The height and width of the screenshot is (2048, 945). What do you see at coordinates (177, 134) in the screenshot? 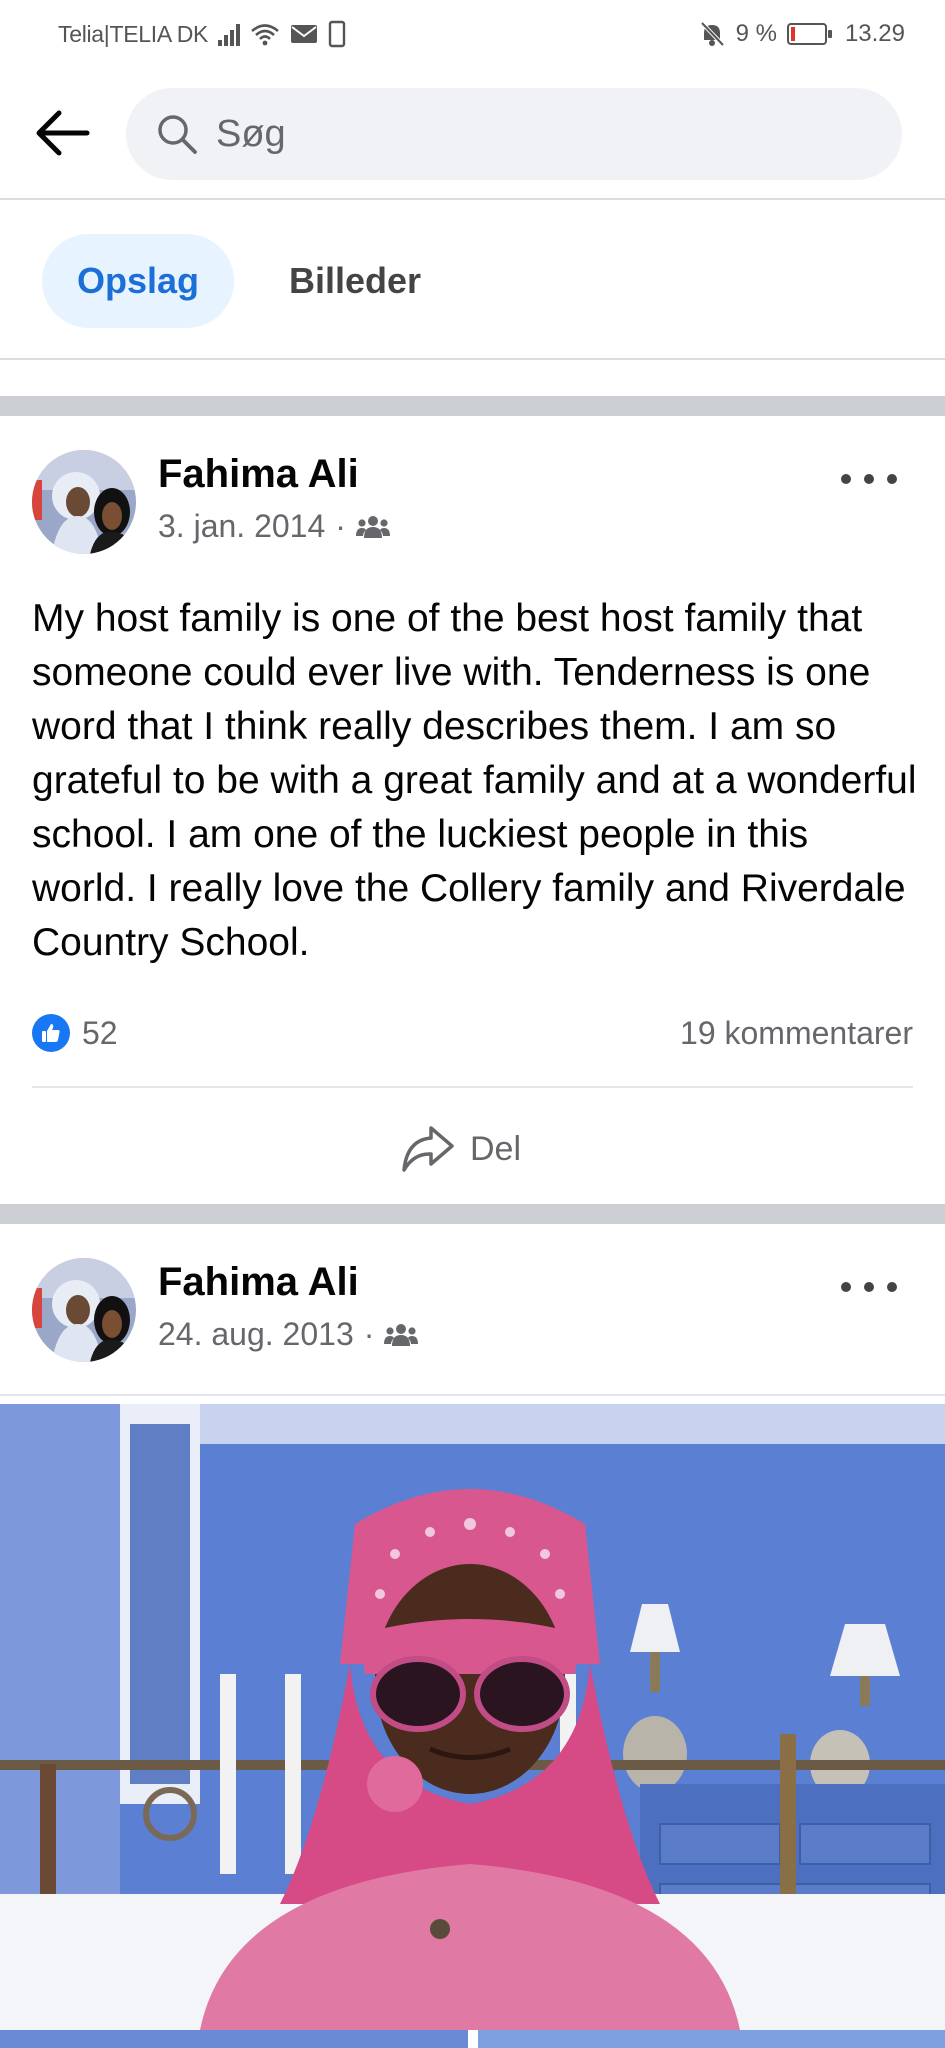
I see `search-icon` at bounding box center [177, 134].